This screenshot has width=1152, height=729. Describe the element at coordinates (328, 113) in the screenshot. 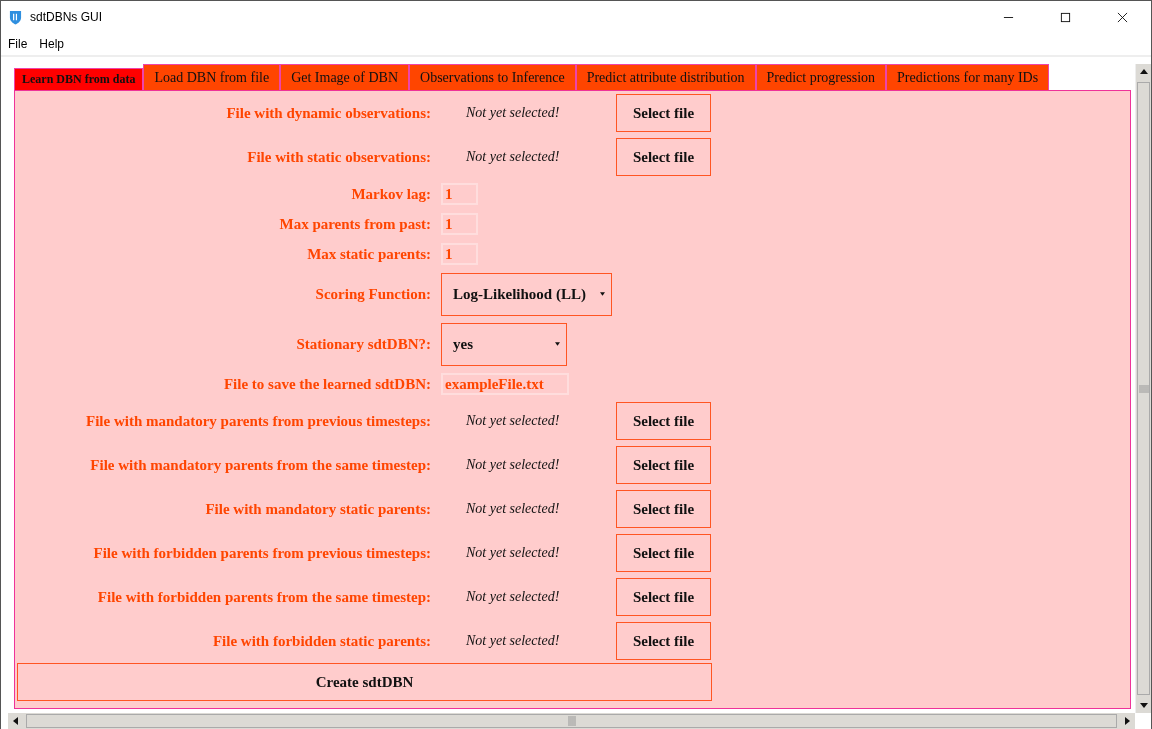

I see `field-label: File with dynamic observations:` at that location.